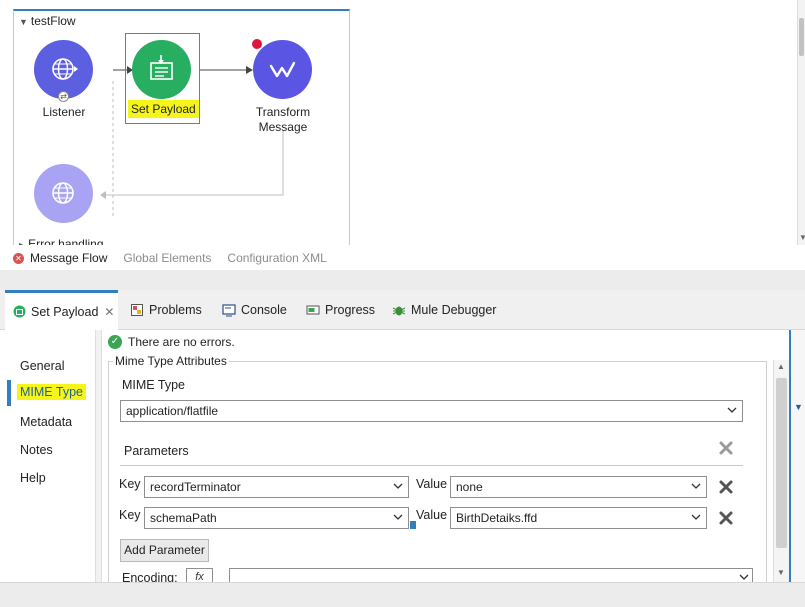 This screenshot has height=607, width=805. Describe the element at coordinates (726, 448) in the screenshot. I see `remove-all-icon` at that location.